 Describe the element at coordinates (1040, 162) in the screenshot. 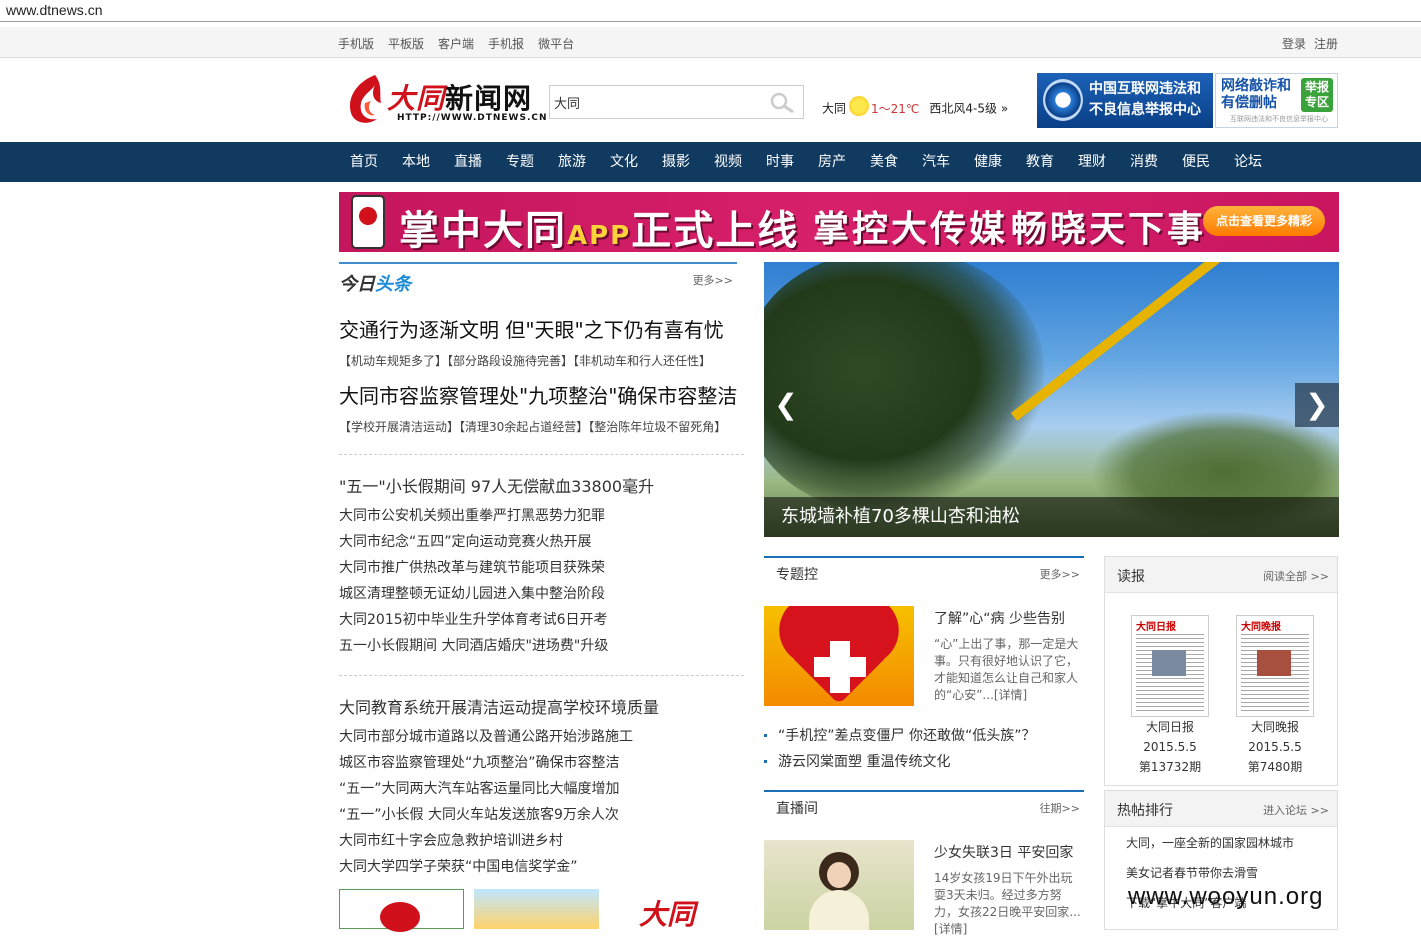

I see `nav-education: 教育` at that location.